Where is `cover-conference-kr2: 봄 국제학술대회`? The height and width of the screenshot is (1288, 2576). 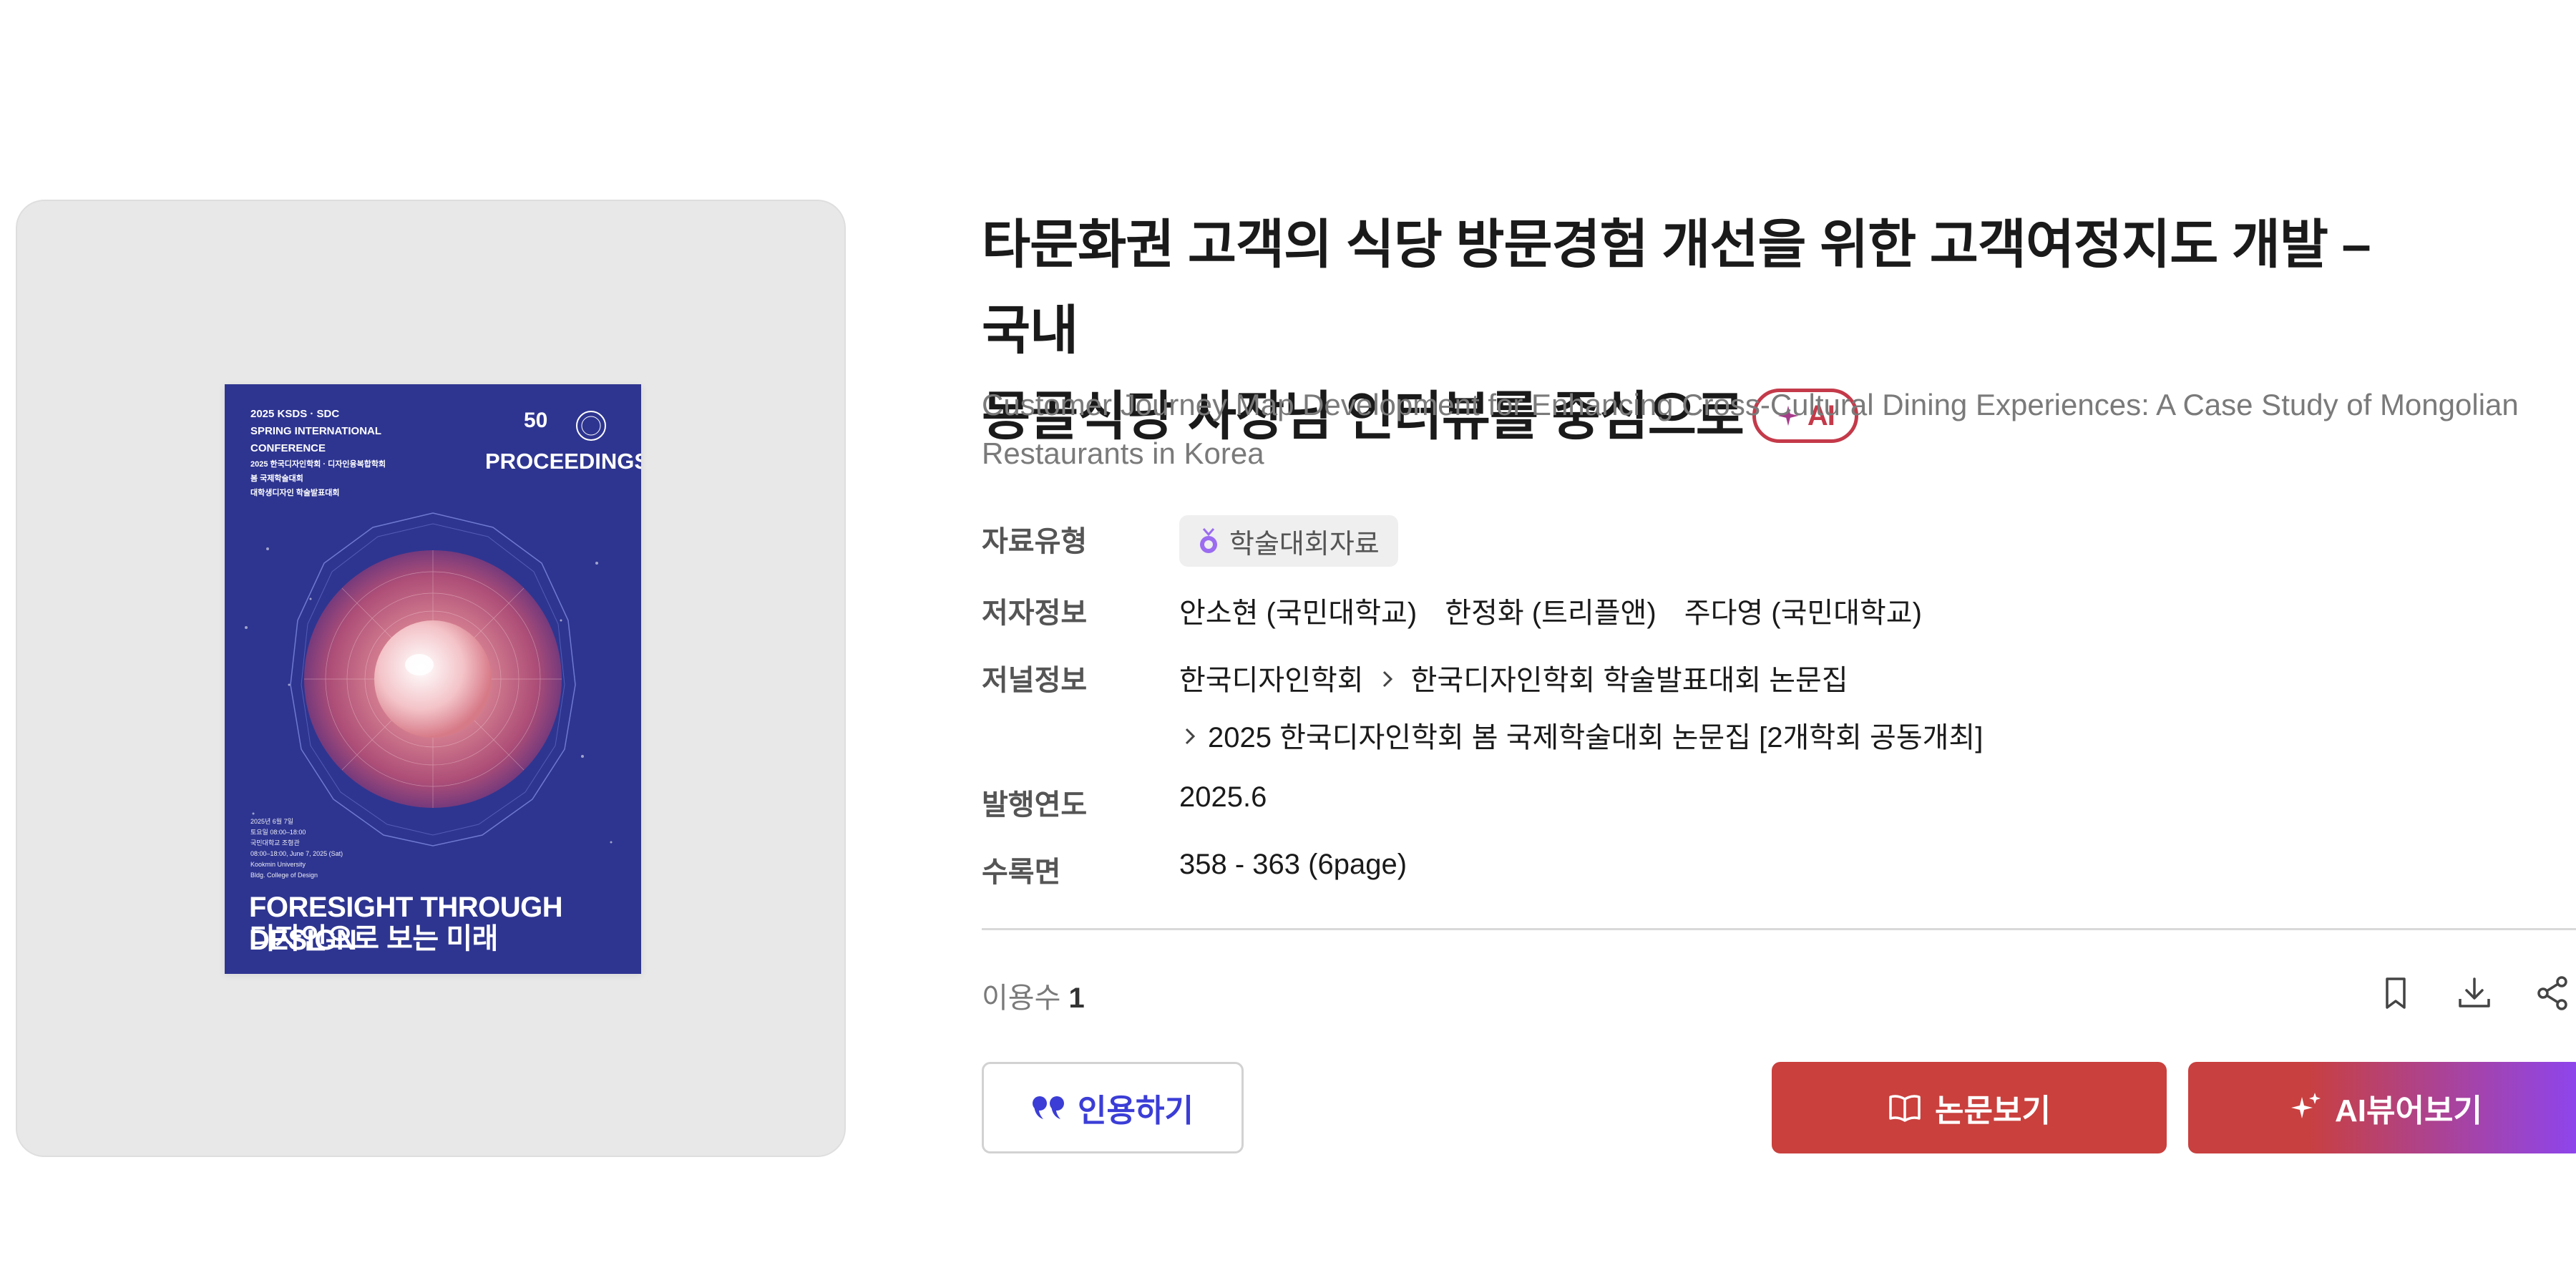
cover-conference-kr2: 봄 국제학술대회 is located at coordinates (276, 478).